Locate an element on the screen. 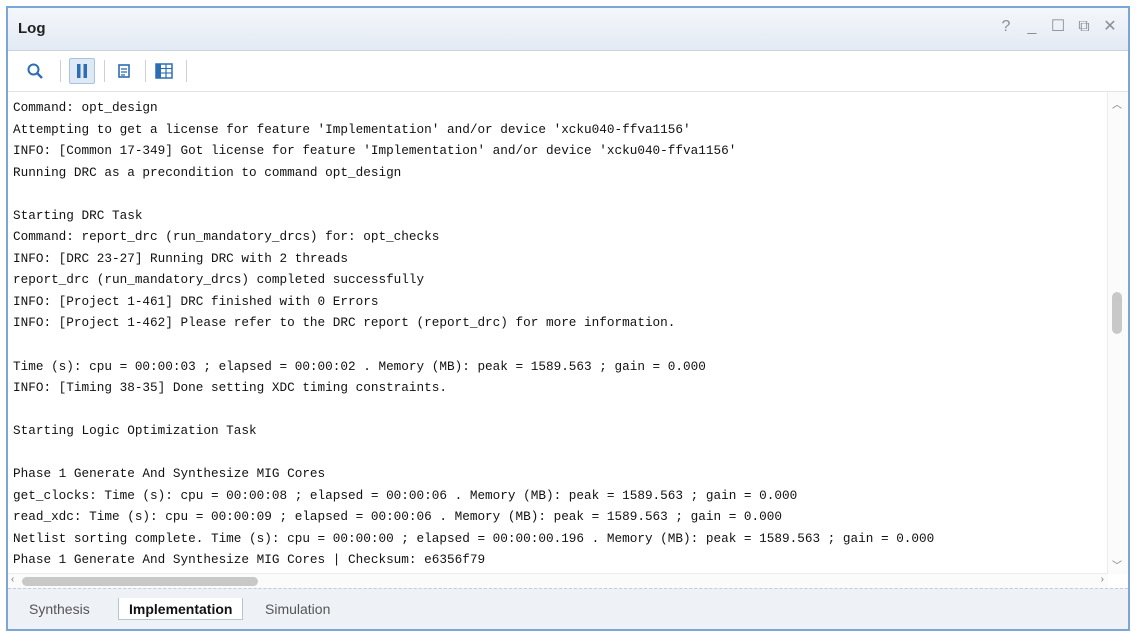  maximize-icon: ☐ is located at coordinates (1058, 27).